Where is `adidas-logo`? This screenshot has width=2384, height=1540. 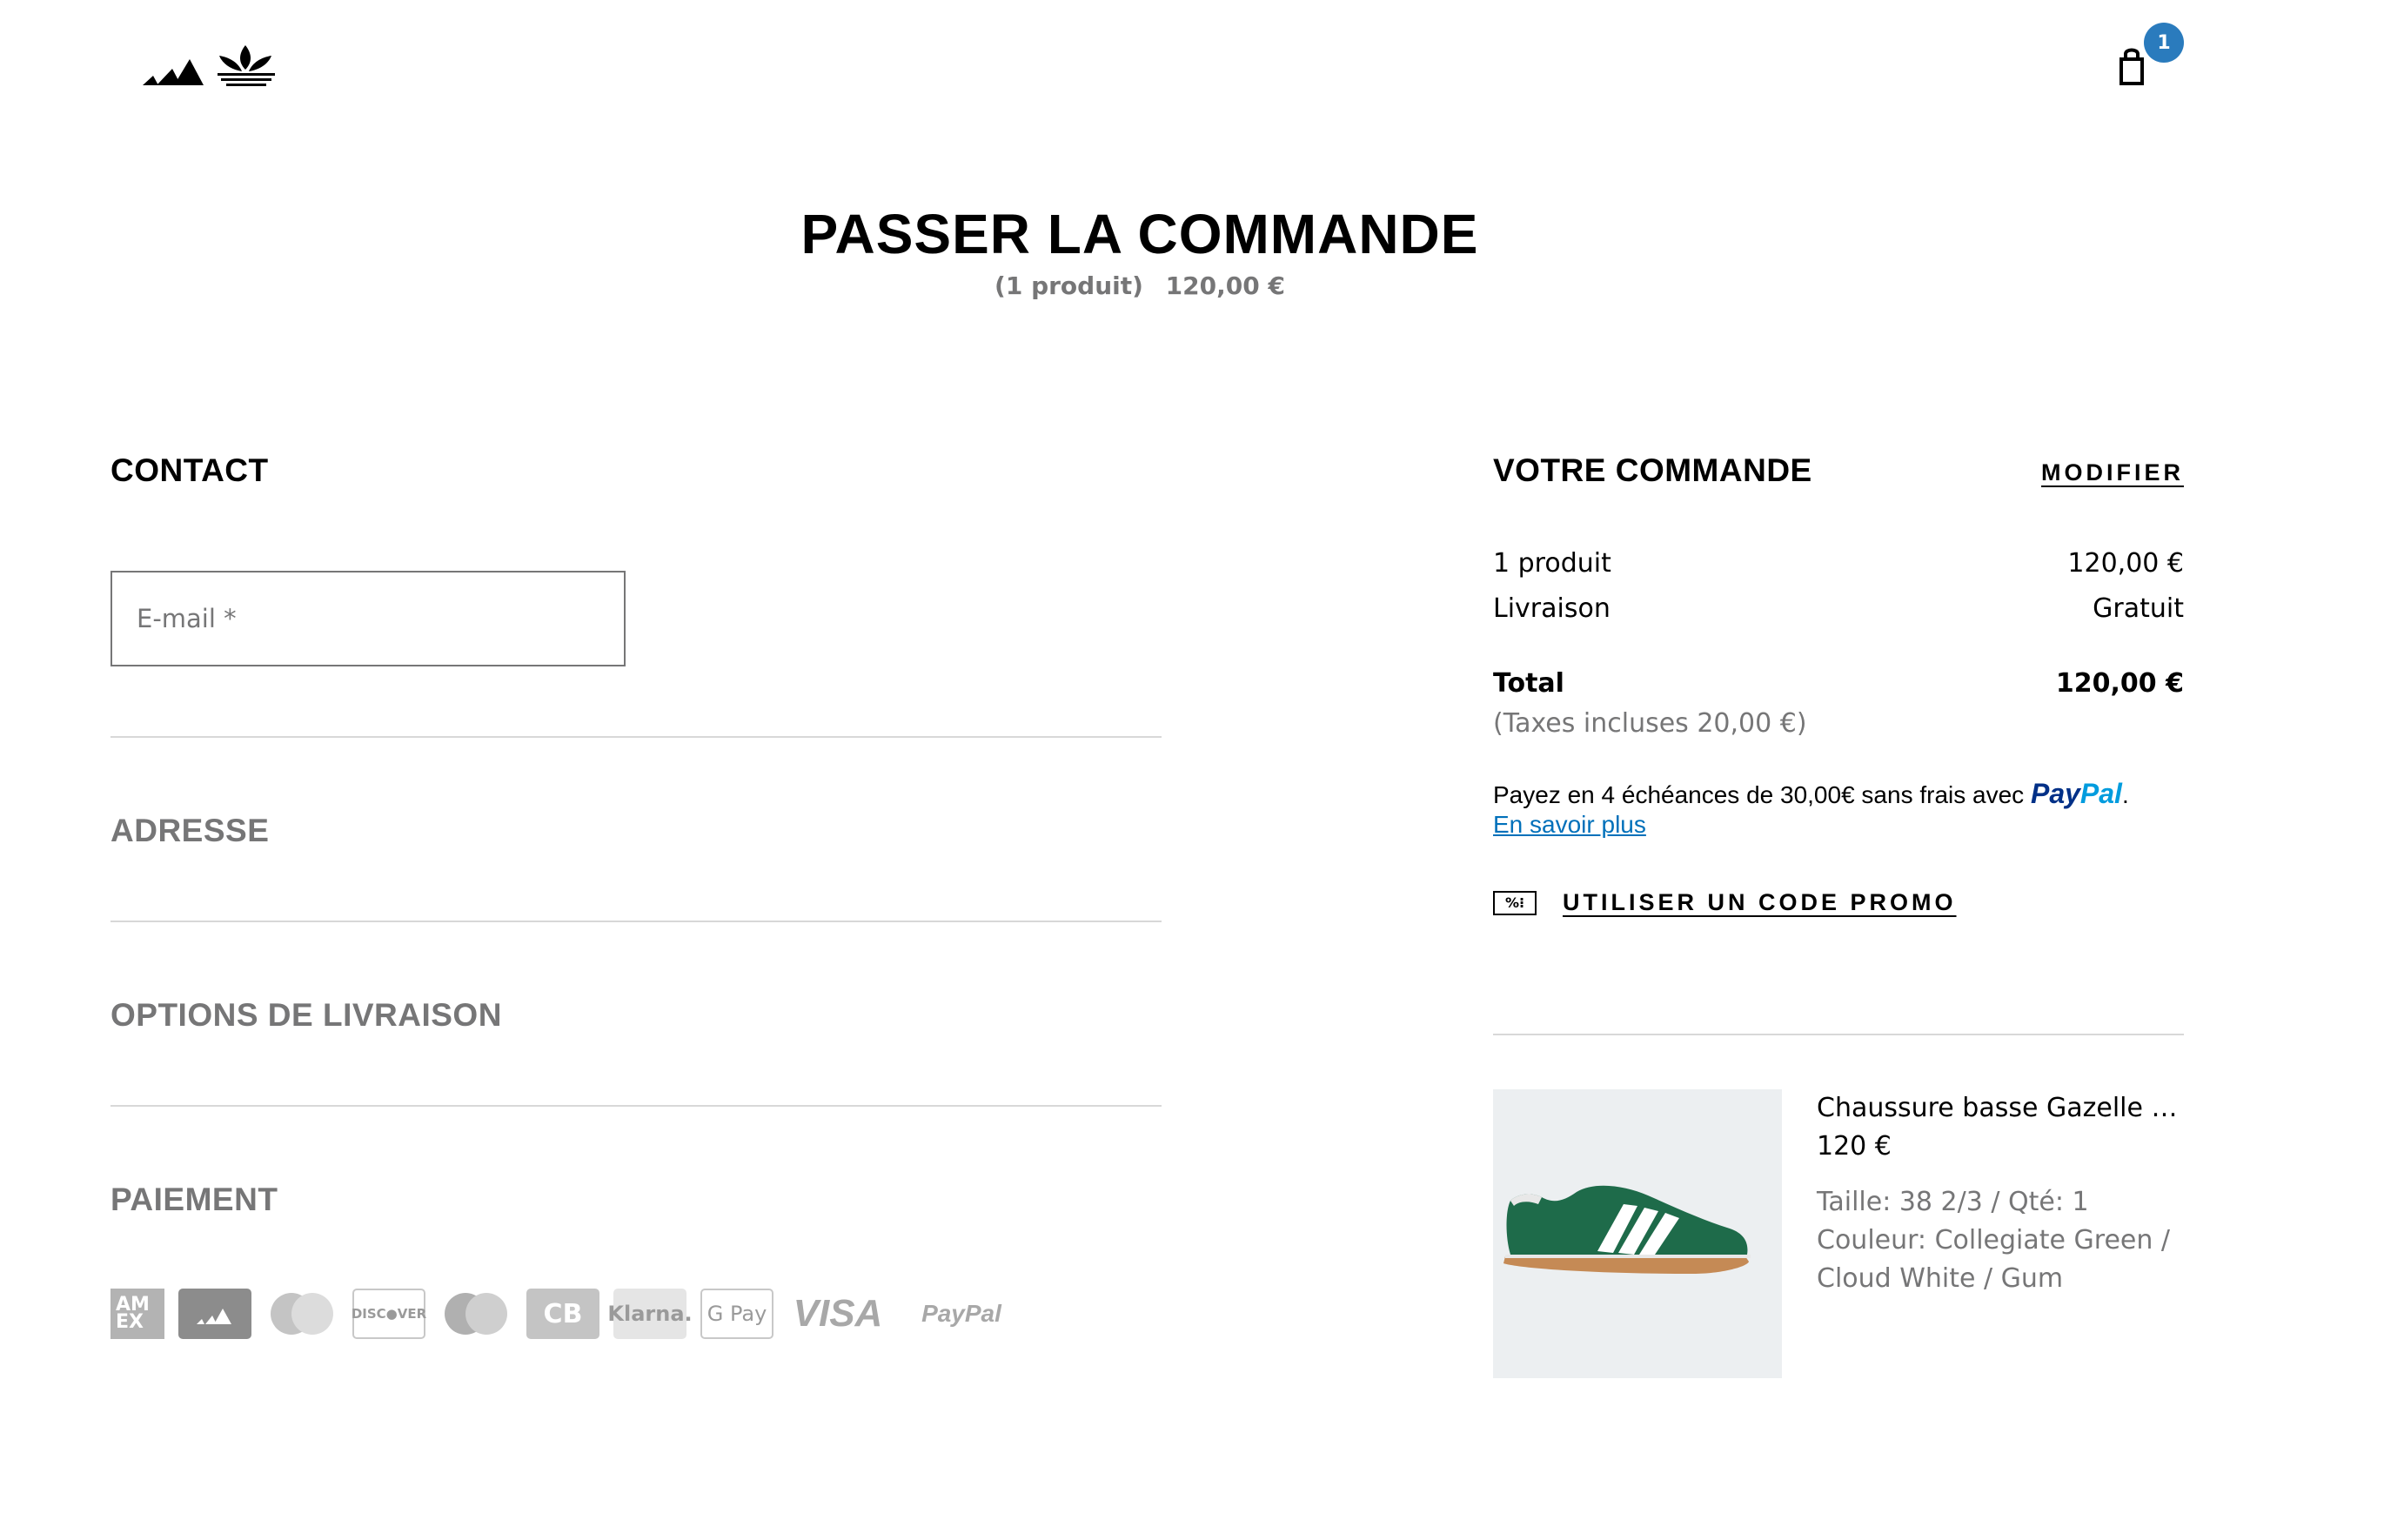 adidas-logo is located at coordinates (209, 65).